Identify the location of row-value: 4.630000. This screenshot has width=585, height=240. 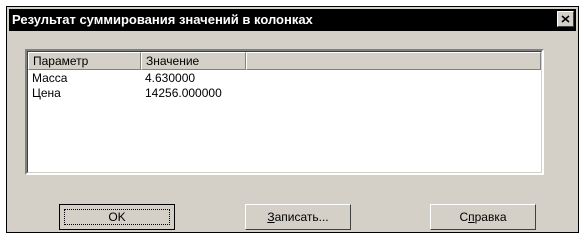
(170, 78).